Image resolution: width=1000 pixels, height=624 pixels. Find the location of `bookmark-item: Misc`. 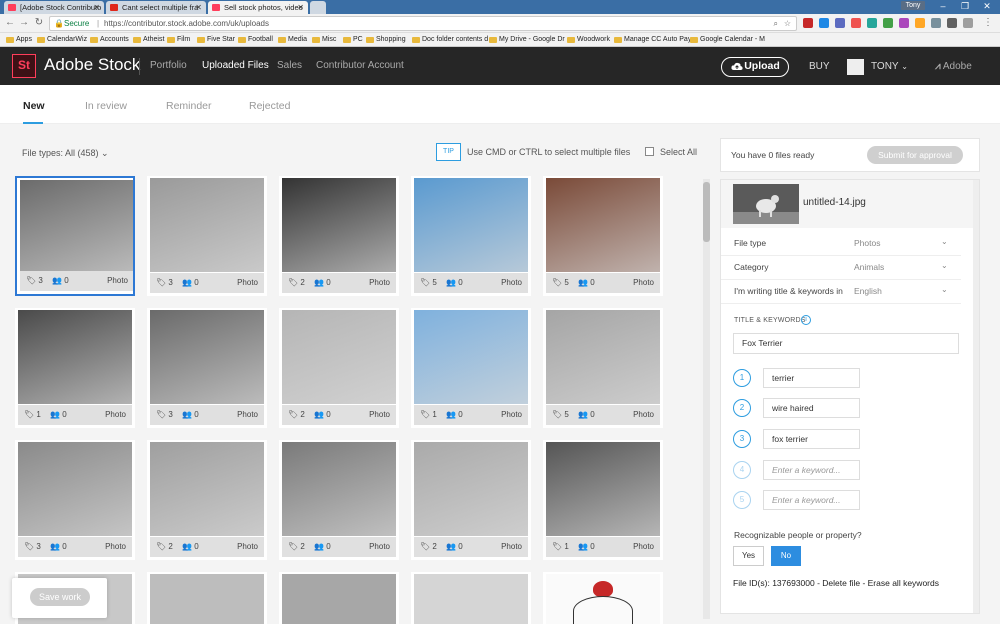

bookmark-item: Misc is located at coordinates (324, 40).